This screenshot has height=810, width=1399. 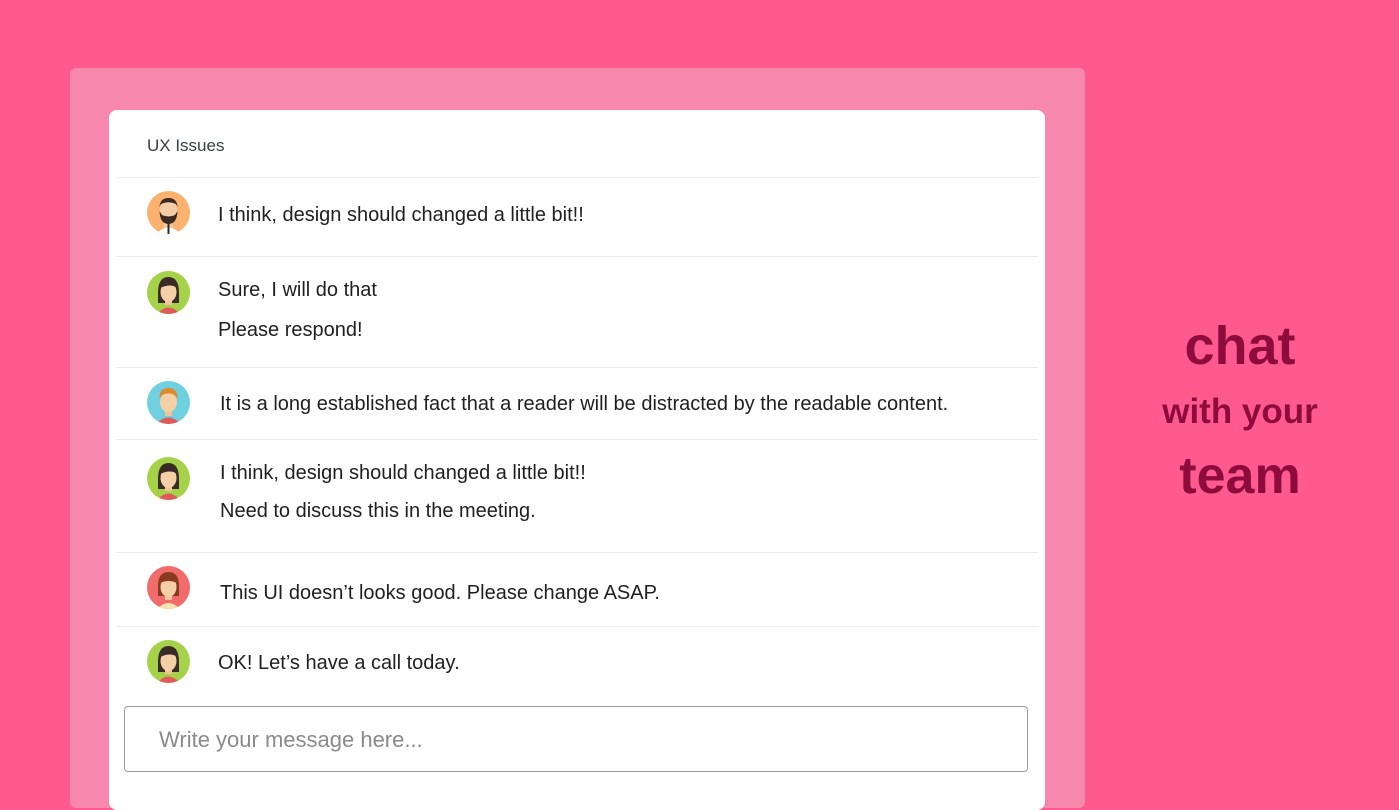 I want to click on tagline-line-2: with your, so click(x=1240, y=411).